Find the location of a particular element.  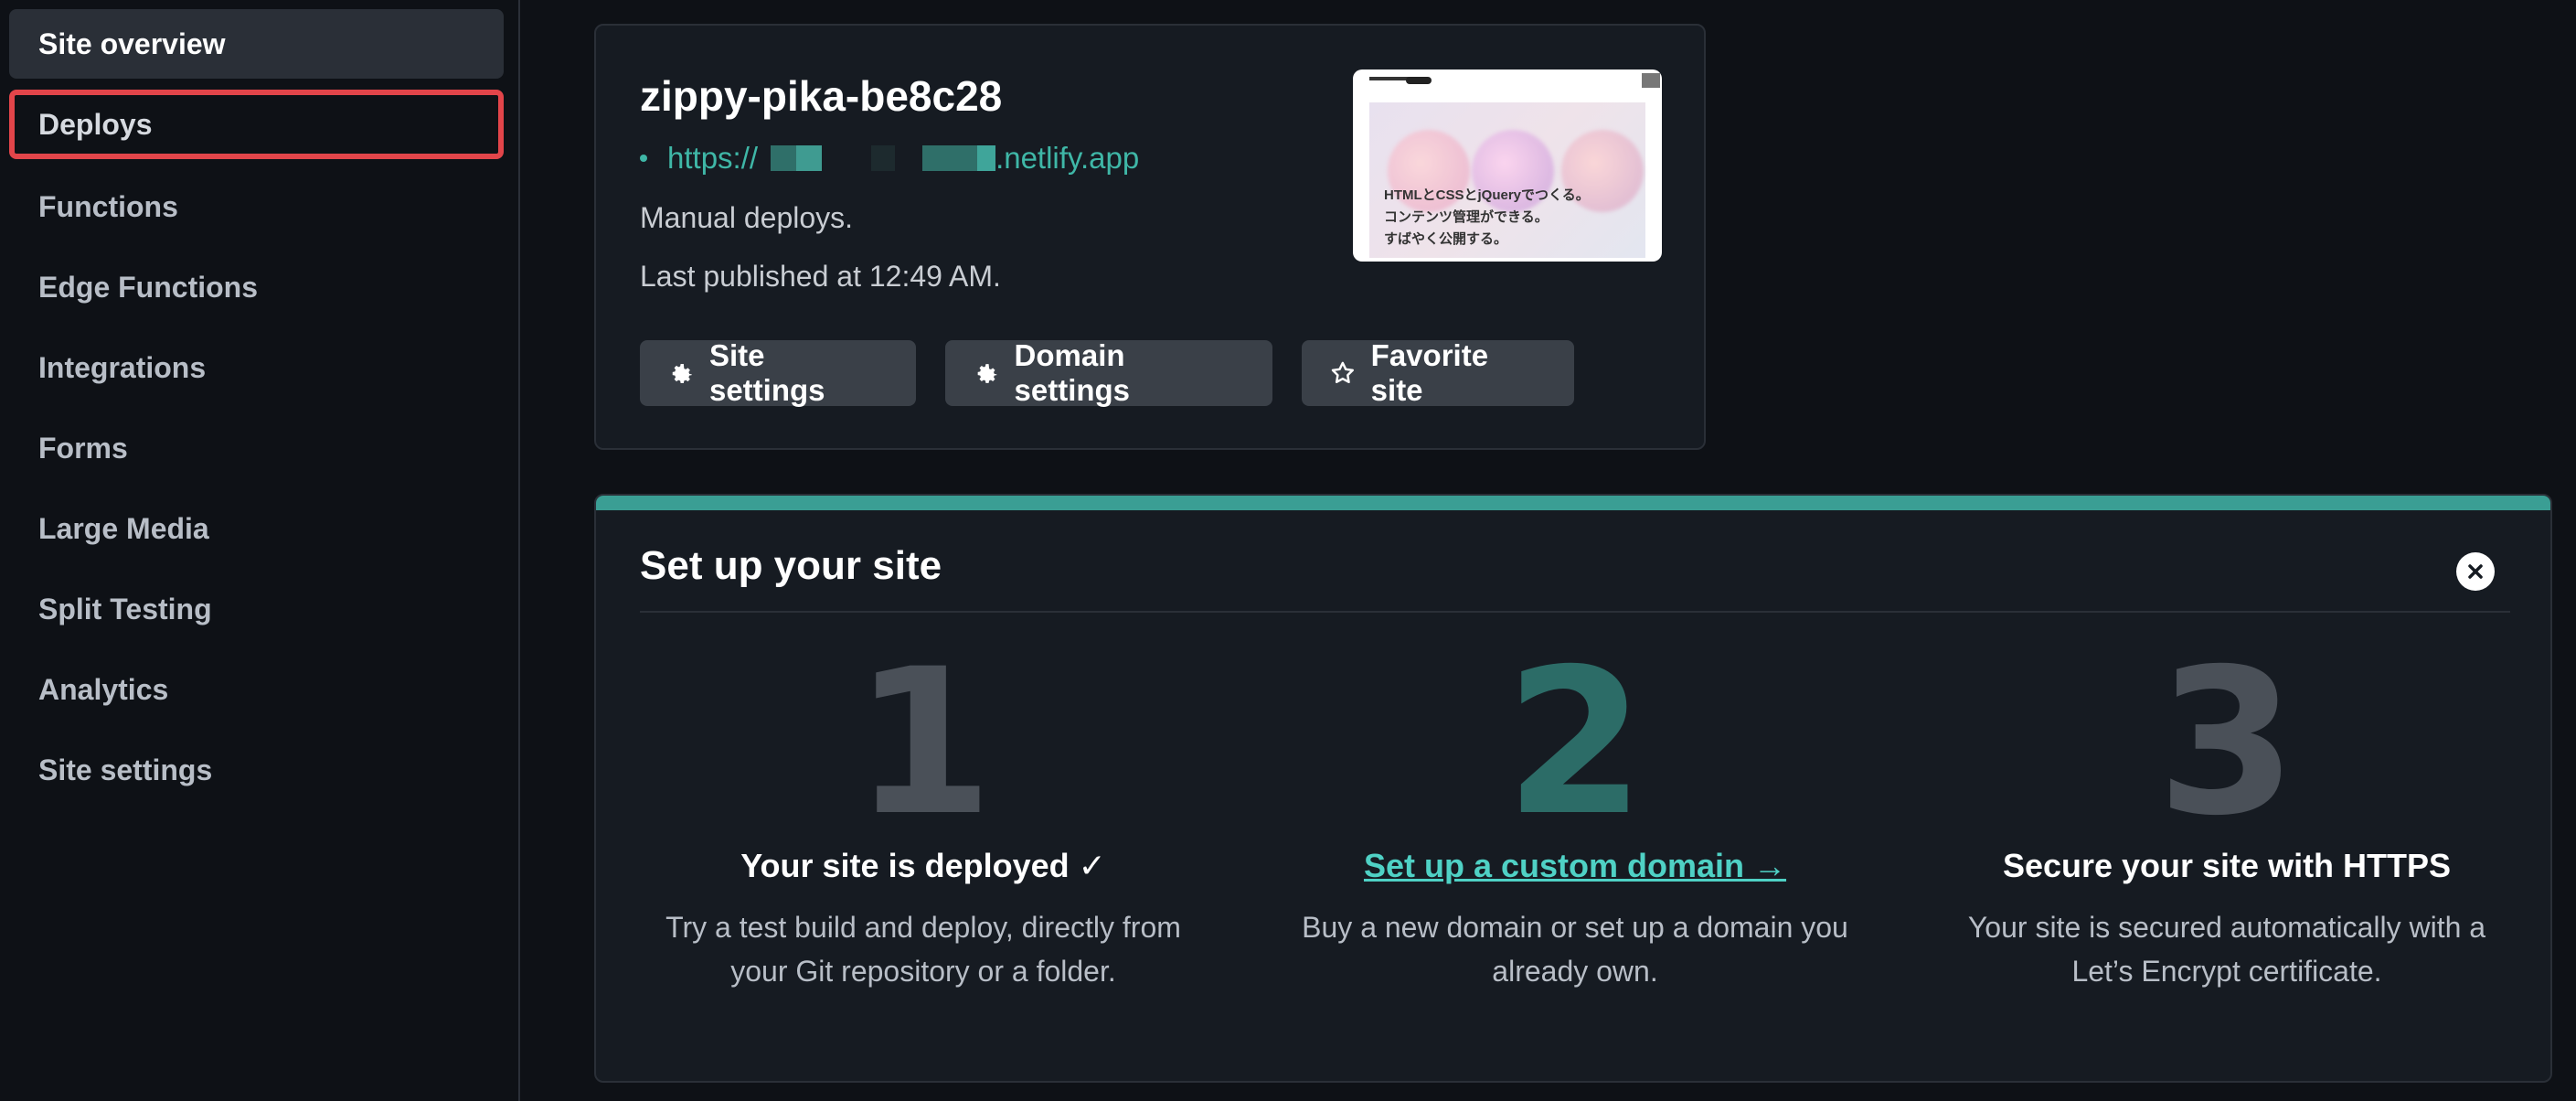

preview-text-line: HTMLとCSSとjQueryでつくる。 is located at coordinates (1487, 195).